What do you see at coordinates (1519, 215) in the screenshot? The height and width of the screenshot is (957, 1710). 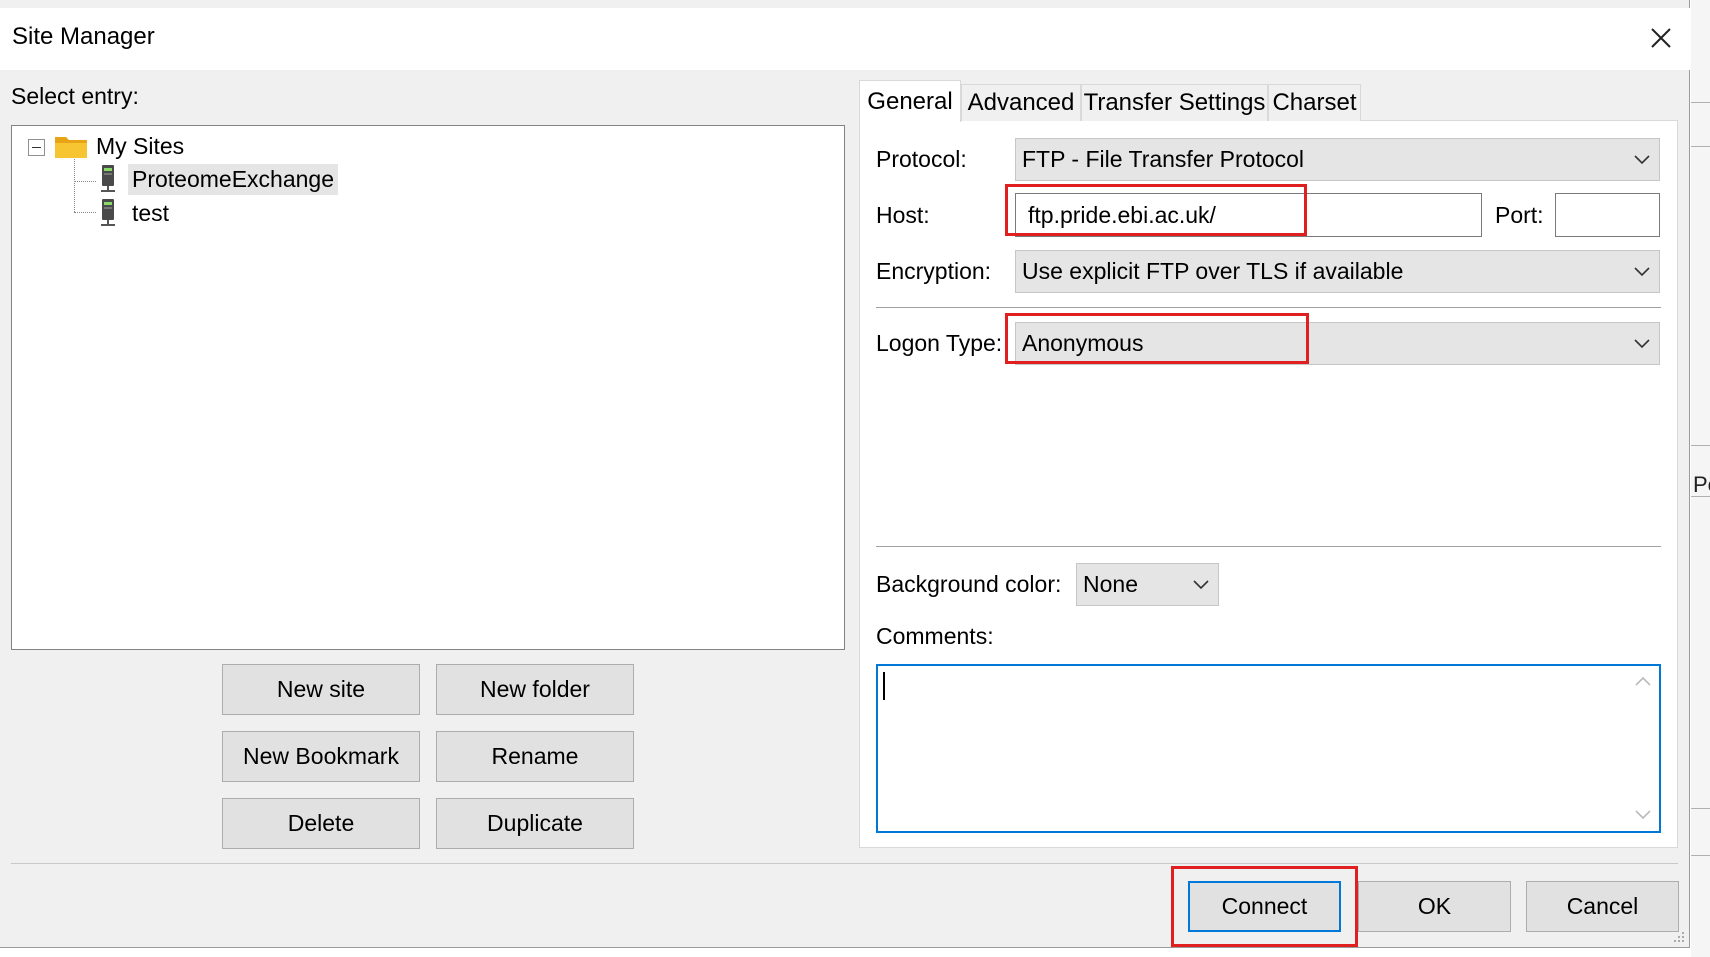 I see `port-label: Port:` at bounding box center [1519, 215].